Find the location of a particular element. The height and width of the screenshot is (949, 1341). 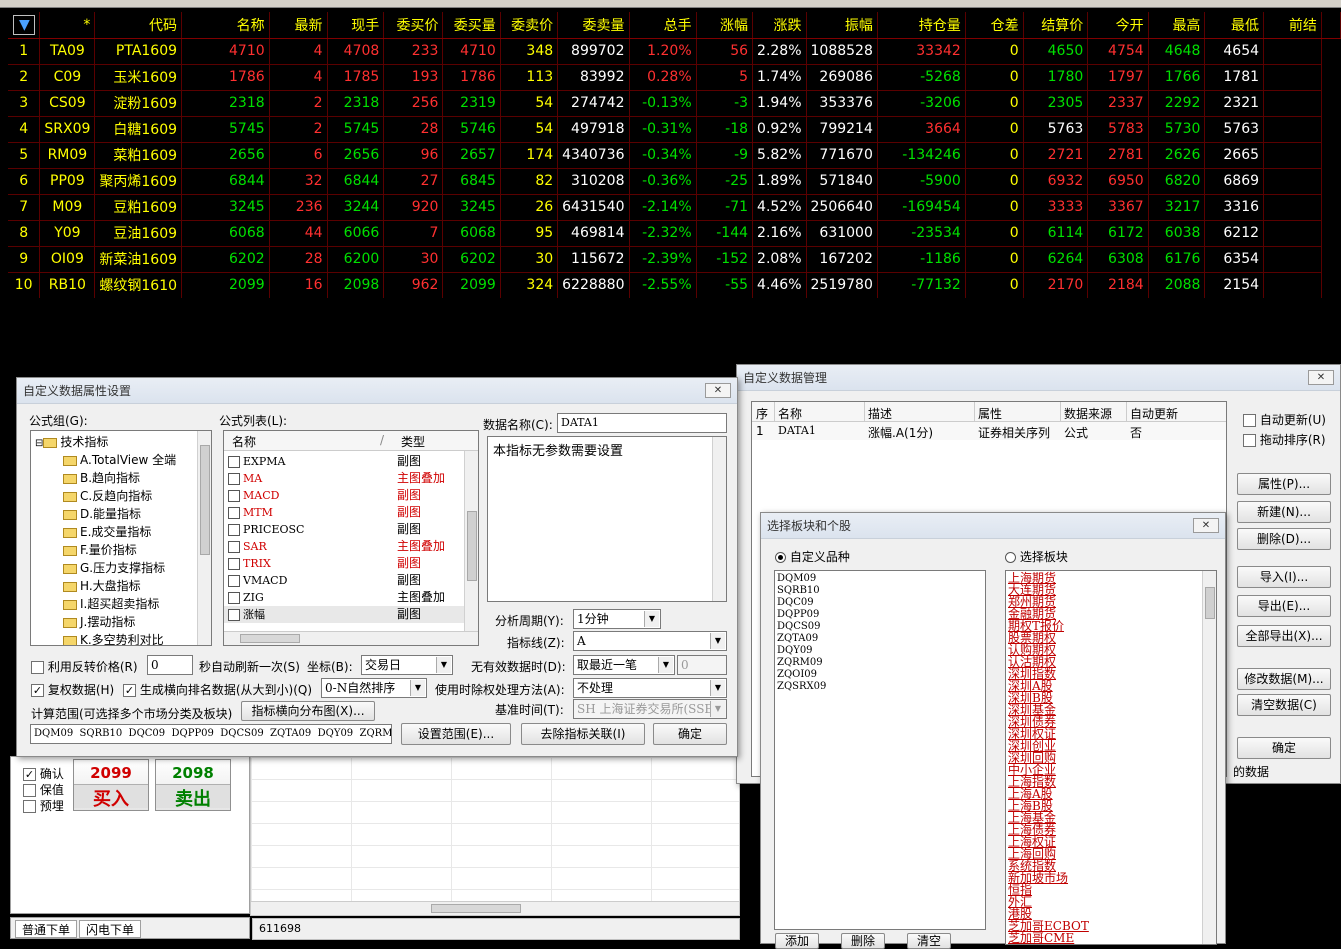

rank-select: 0-N自然排序 ▼ is located at coordinates (374, 688).